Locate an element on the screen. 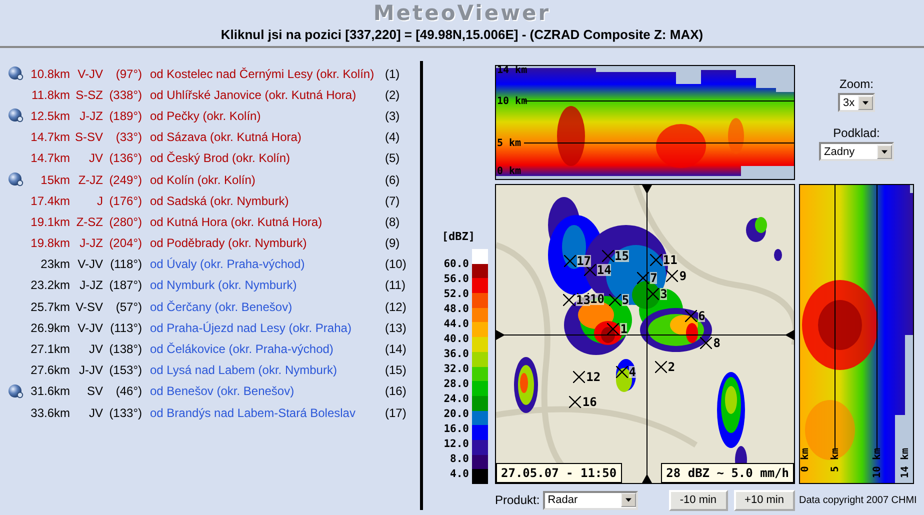 The height and width of the screenshot is (515, 924). altitude-label: 14 km is located at coordinates (906, 464).